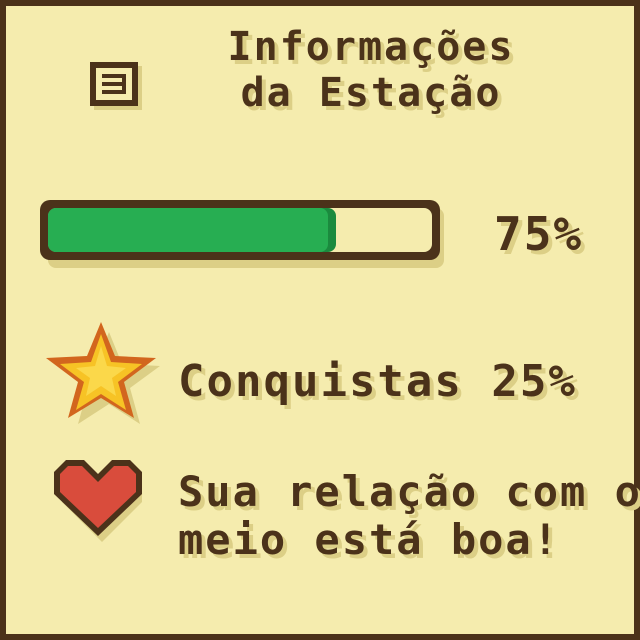  I want to click on star-icon, so click(101, 371).